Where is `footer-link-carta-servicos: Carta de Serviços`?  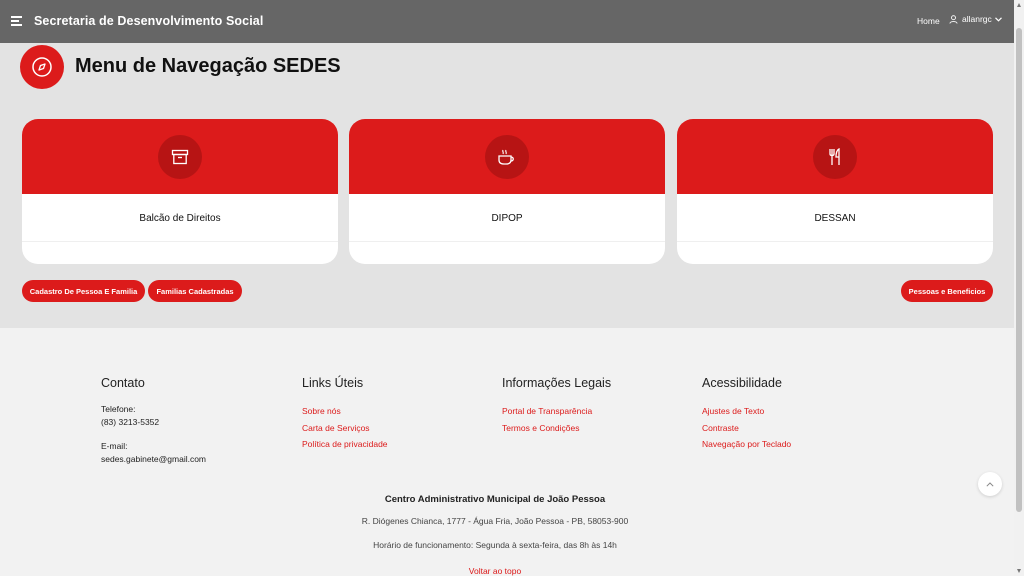
footer-link-carta-servicos: Carta de Serviços is located at coordinates (345, 428).